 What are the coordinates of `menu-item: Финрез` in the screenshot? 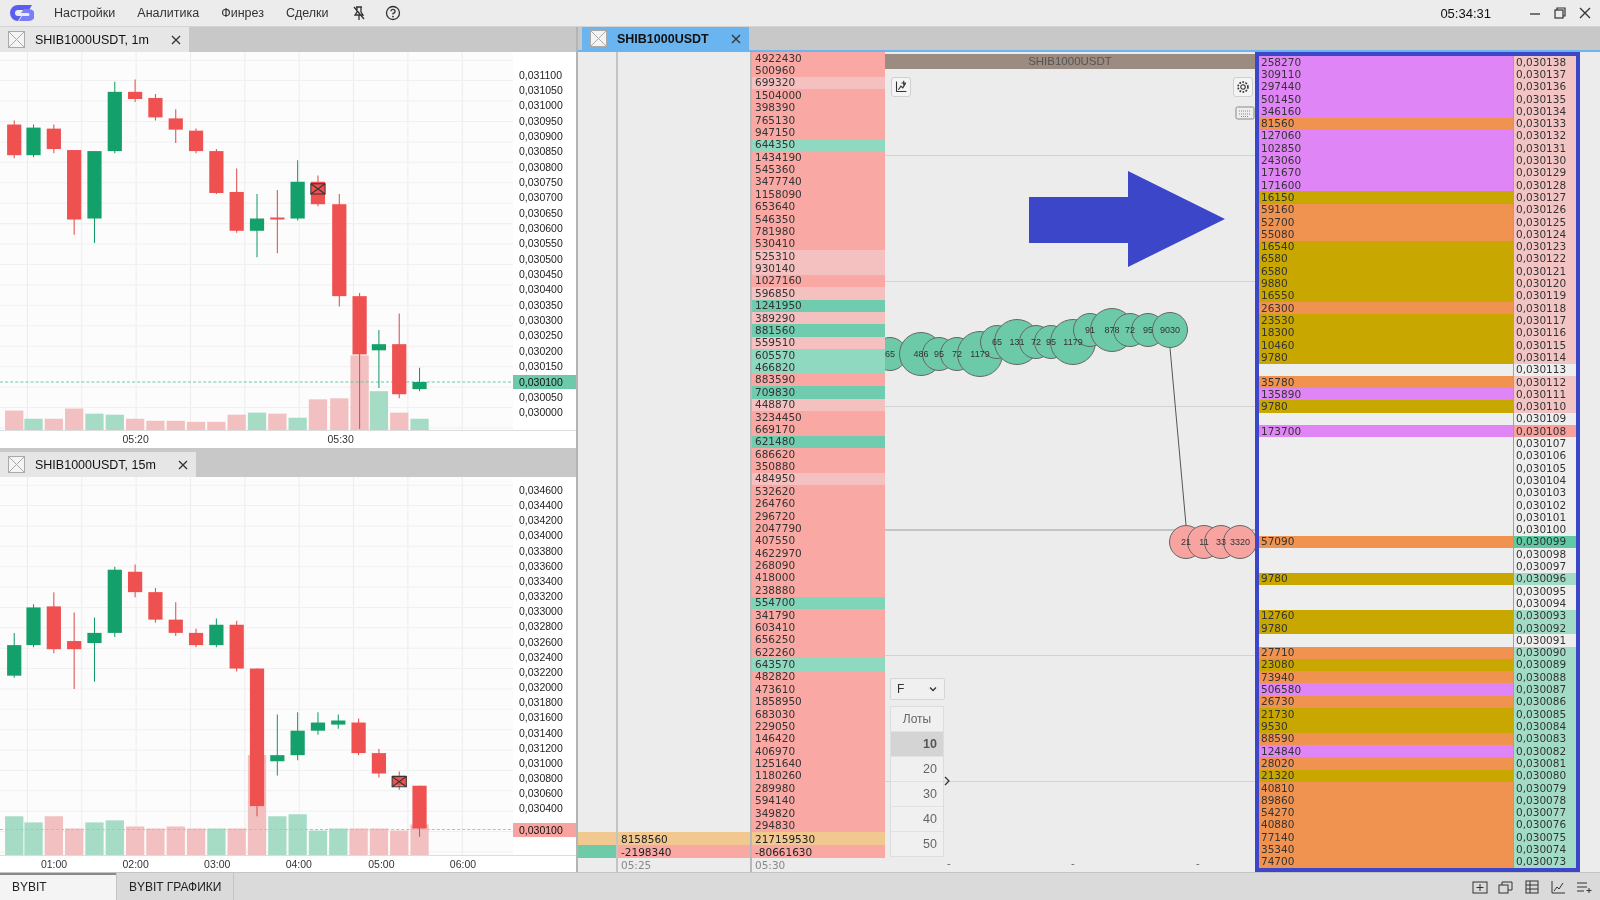 It's located at (242, 13).